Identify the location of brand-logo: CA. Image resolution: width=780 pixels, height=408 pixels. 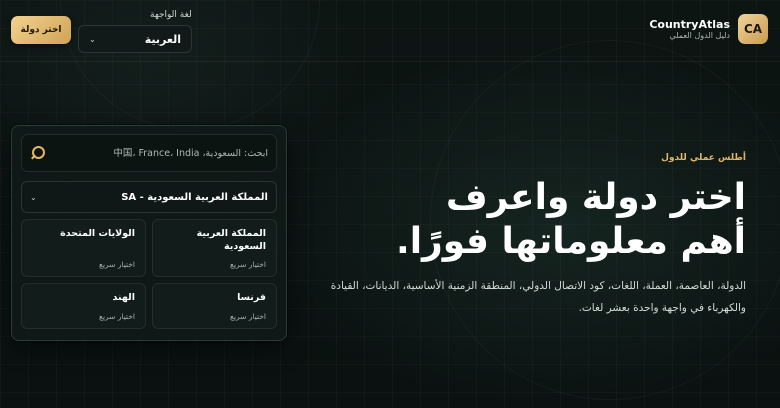
(753, 29).